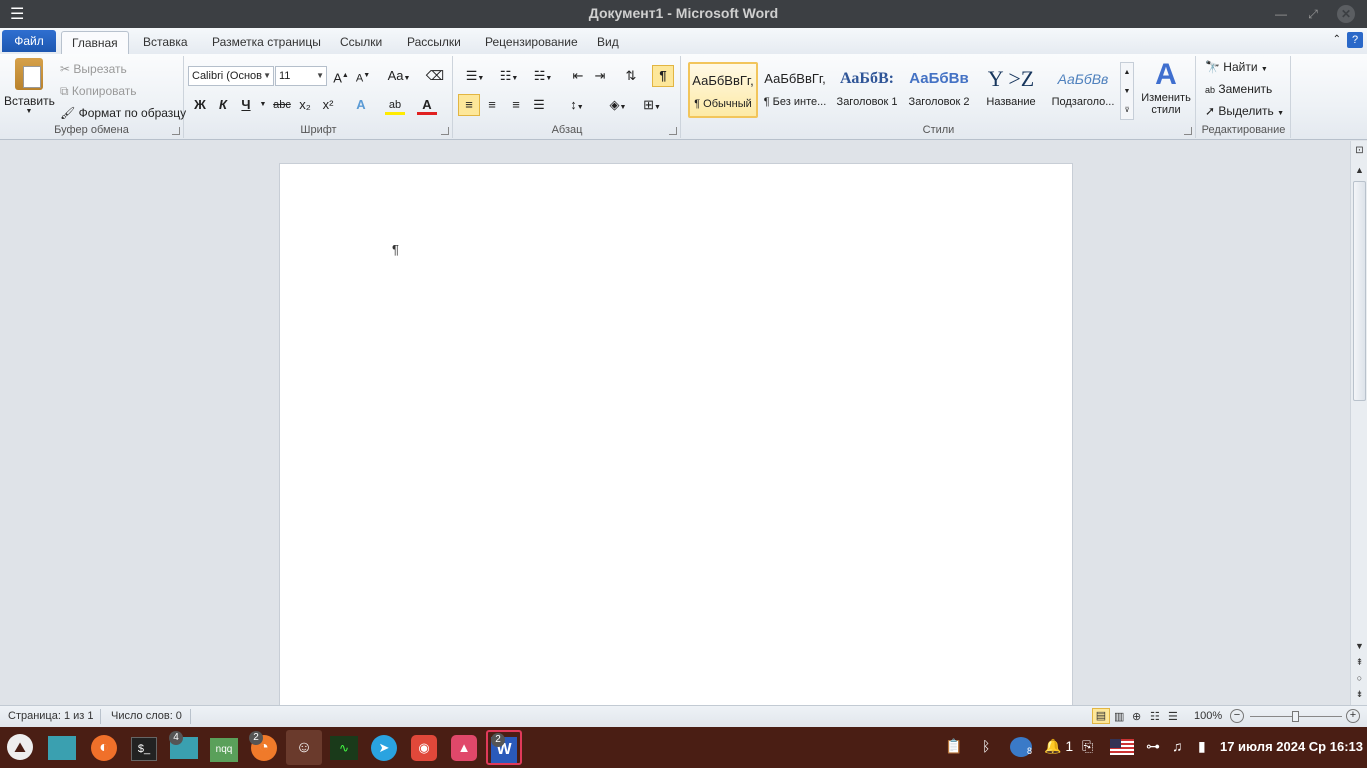 The image size is (1367, 768). Describe the element at coordinates (663, 76) in the screenshot. I see `show-marks-button: ¶` at that location.